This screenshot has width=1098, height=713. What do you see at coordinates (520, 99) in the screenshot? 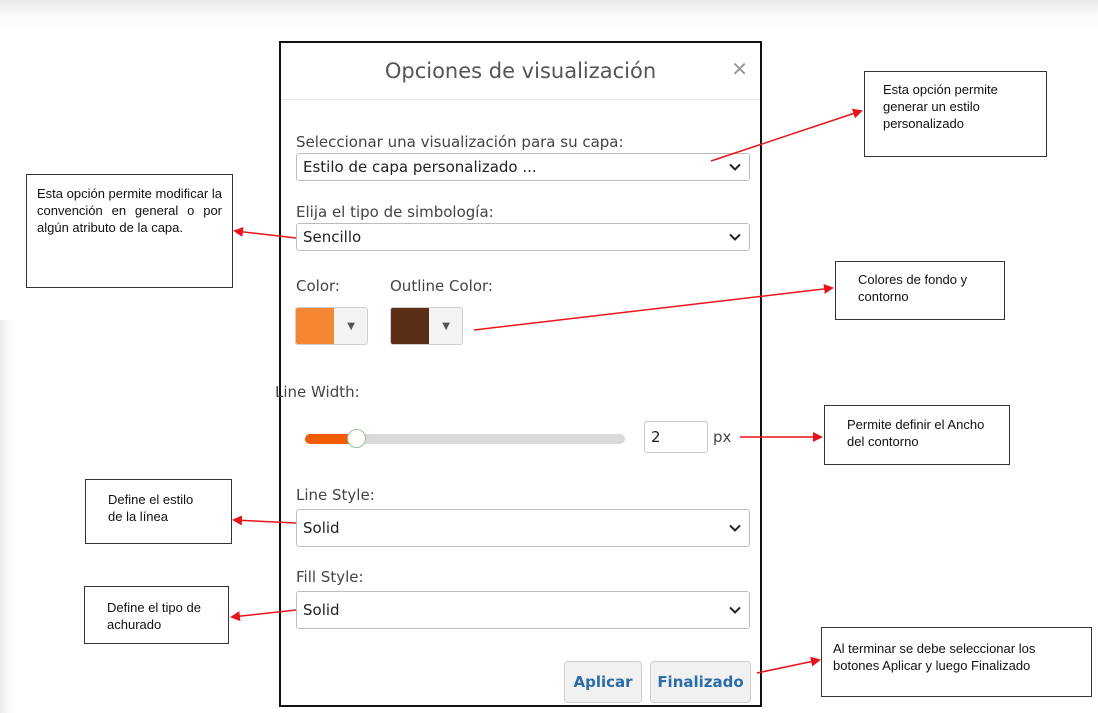
I see `header-divider` at bounding box center [520, 99].